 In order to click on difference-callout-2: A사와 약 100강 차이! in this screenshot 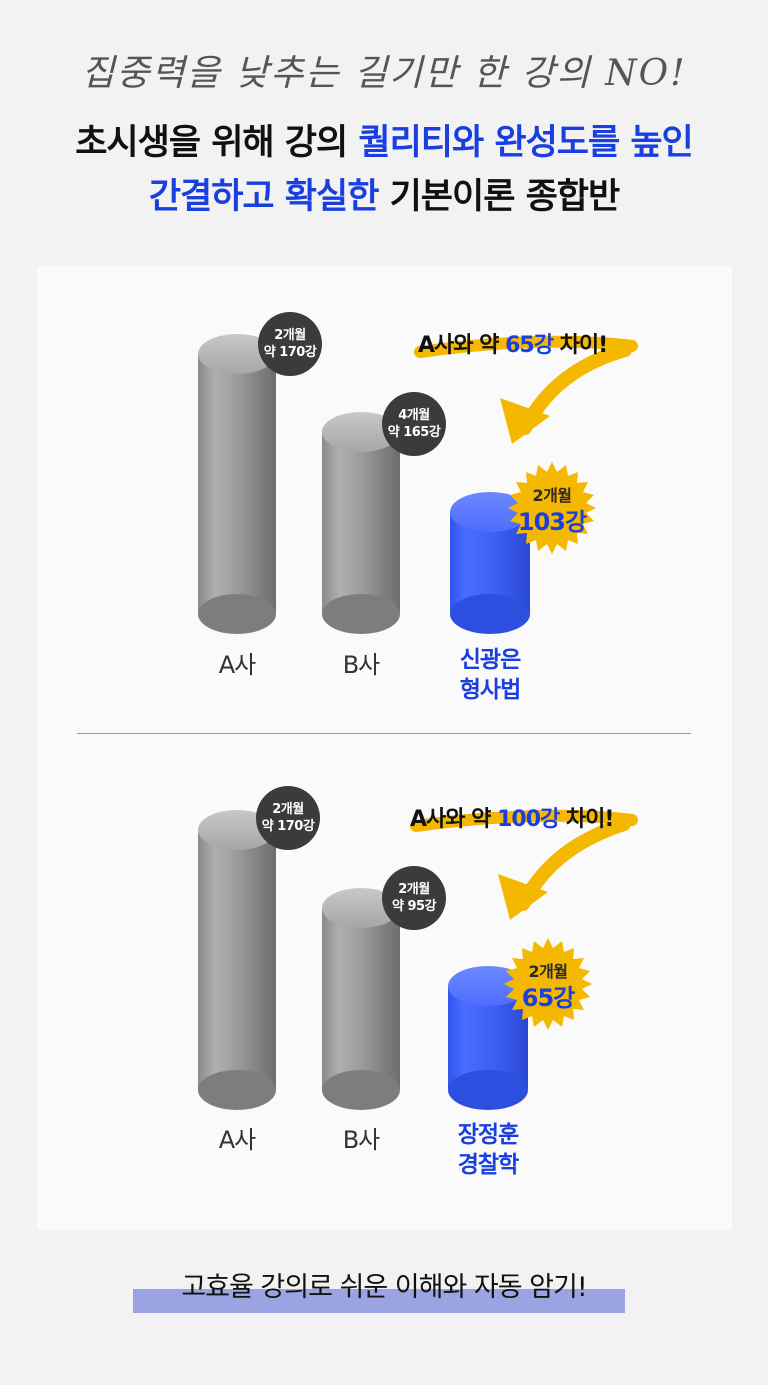, I will do `click(512, 819)`.